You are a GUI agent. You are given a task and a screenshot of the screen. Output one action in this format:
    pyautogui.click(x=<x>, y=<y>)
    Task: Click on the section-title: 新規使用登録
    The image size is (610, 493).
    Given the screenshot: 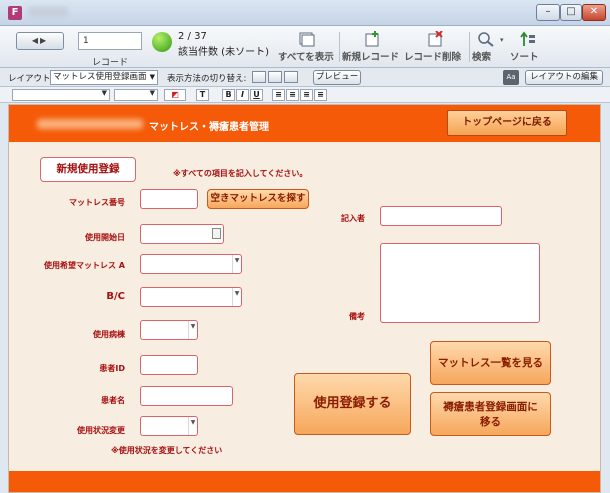 What is the action you would take?
    pyautogui.click(x=88, y=169)
    